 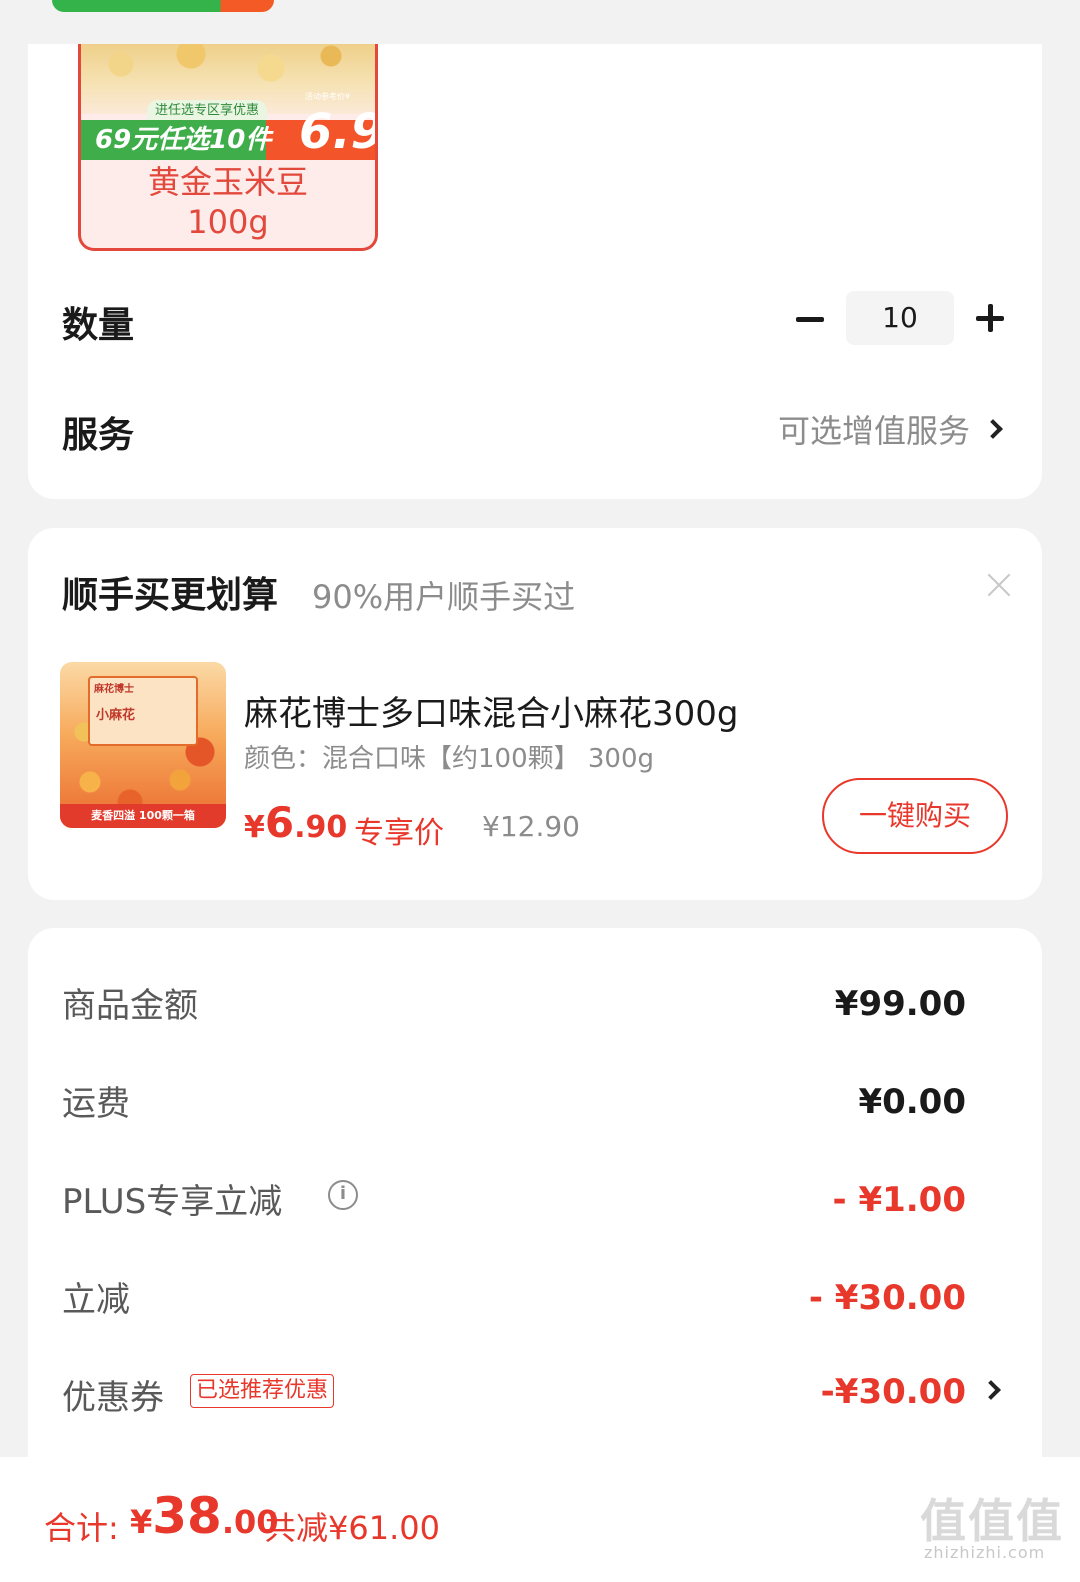 I want to click on total-price: ¥38.00, so click(x=204, y=1516).